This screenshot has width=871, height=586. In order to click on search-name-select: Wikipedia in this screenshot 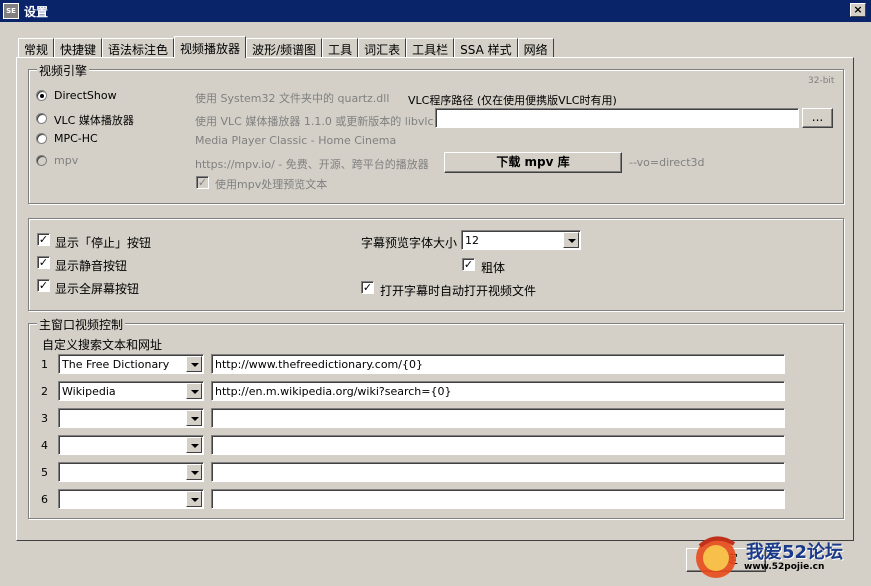, I will do `click(131, 391)`.